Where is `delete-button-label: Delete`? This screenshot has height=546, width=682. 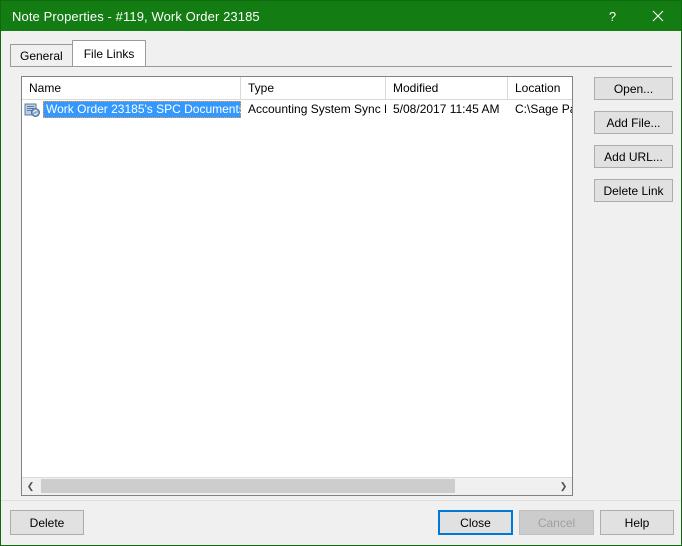 delete-button-label: Delete is located at coordinates (47, 522).